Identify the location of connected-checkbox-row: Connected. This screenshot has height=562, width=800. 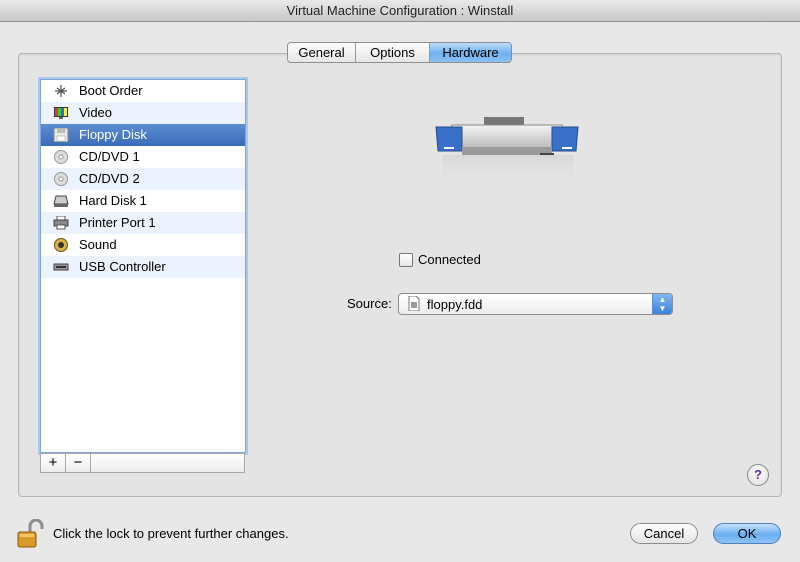
(440, 259).